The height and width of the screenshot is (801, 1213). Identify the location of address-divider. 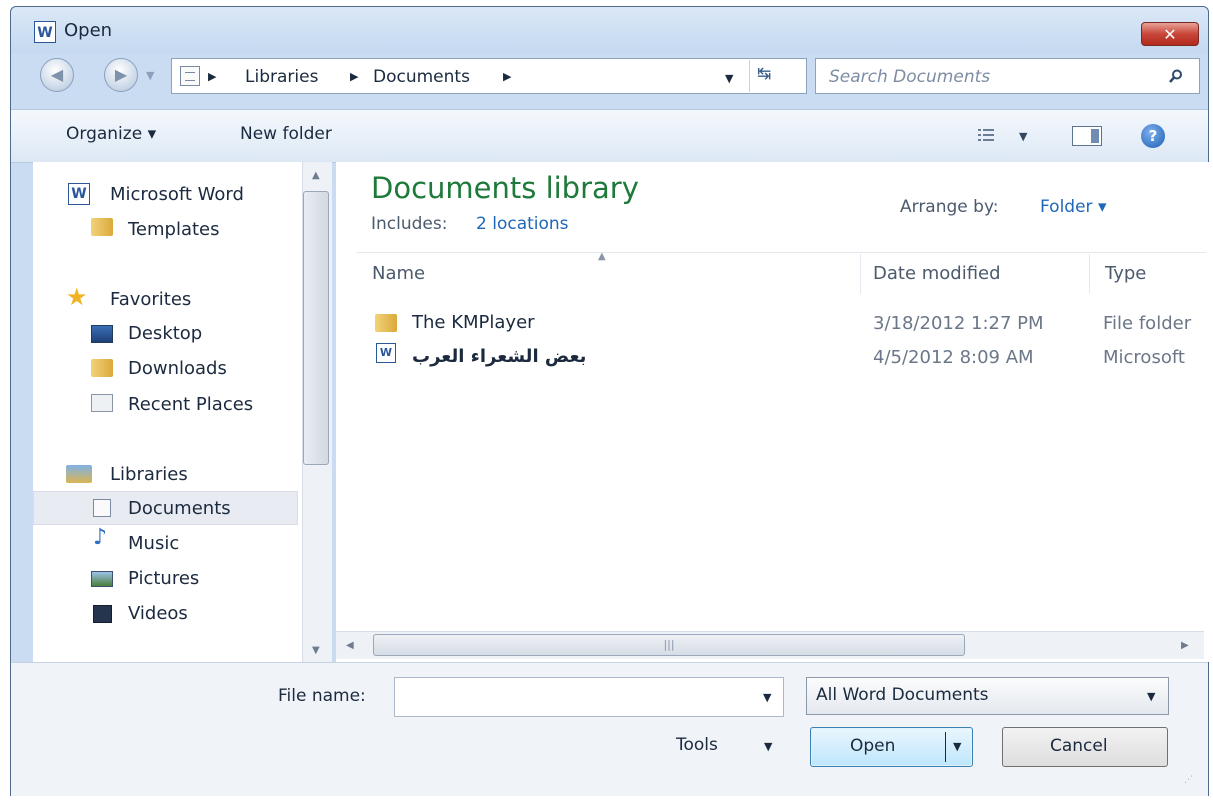
(749, 76).